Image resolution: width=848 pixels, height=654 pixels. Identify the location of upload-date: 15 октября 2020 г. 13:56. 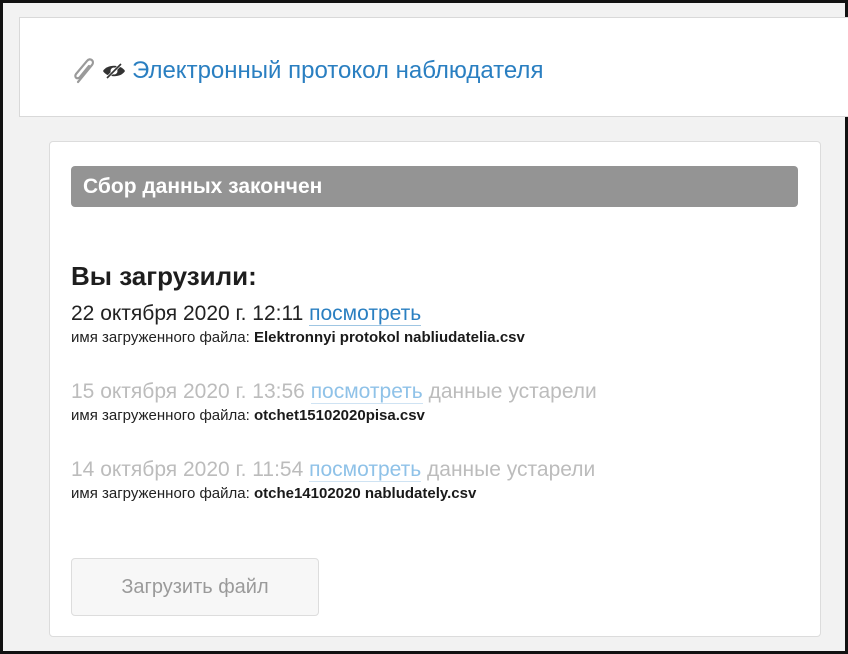
(188, 391).